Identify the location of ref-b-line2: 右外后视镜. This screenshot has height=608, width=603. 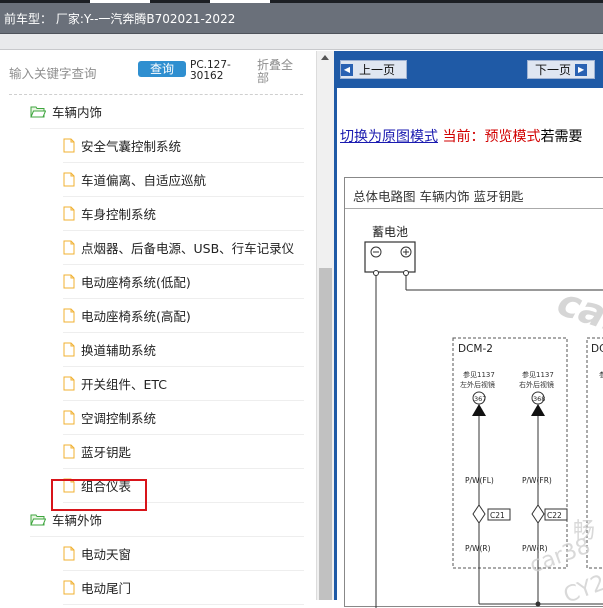
(536, 384).